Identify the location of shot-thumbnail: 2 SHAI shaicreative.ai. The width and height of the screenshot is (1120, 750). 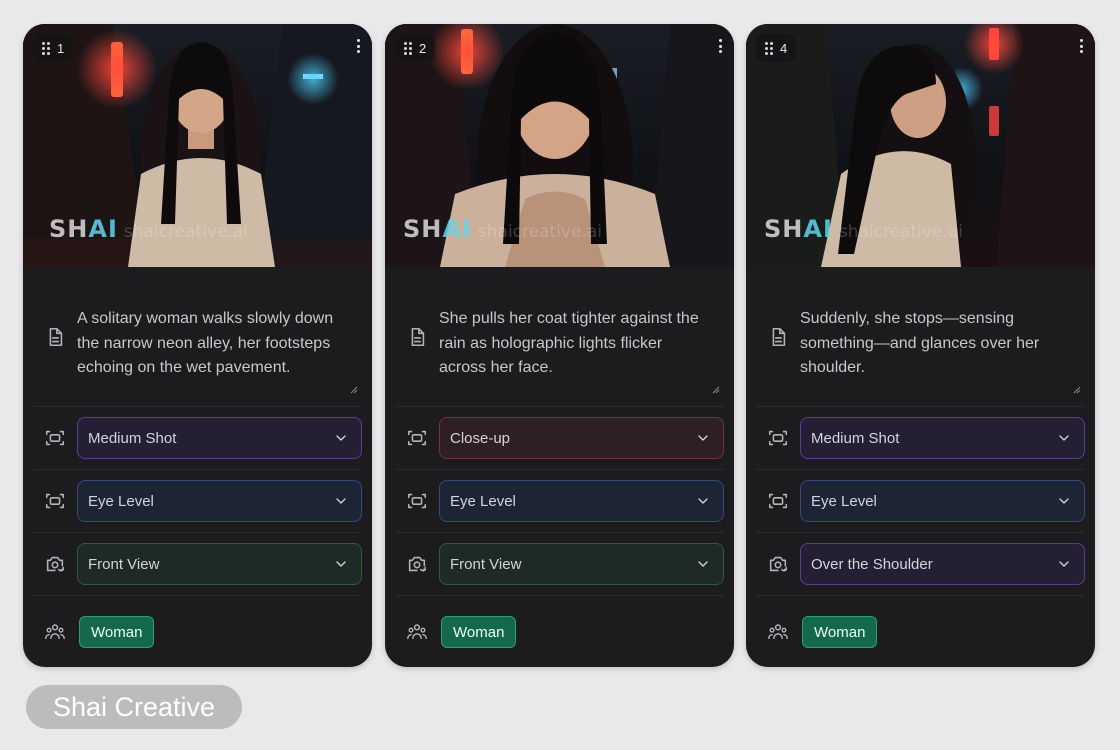
(559, 145).